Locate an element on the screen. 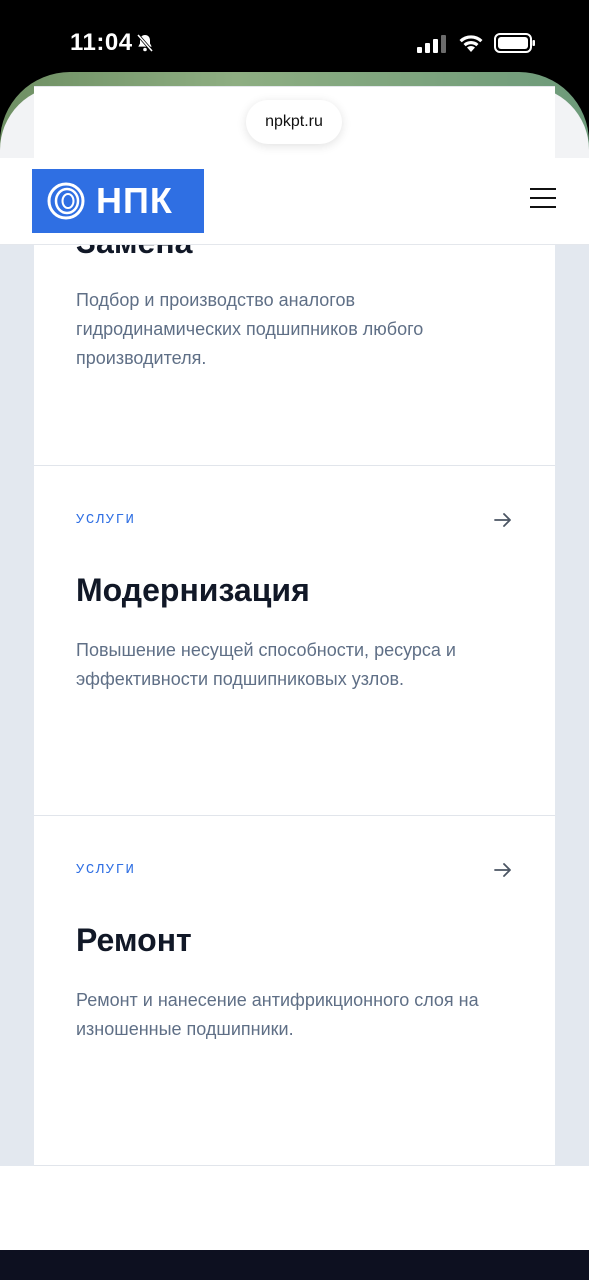 This screenshot has width=589, height=1280. status-time: 11:04 is located at coordinates (101, 42).